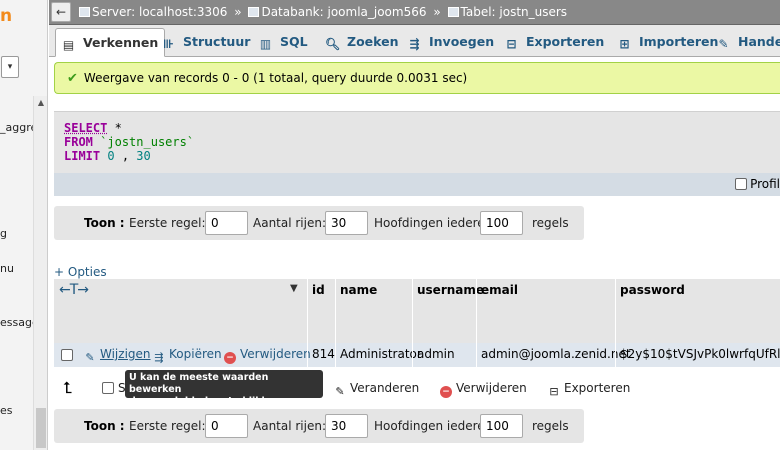 Image resolution: width=780 pixels, height=450 pixels. What do you see at coordinates (125, 354) in the screenshot?
I see `edit-label: Wijzigen` at bounding box center [125, 354].